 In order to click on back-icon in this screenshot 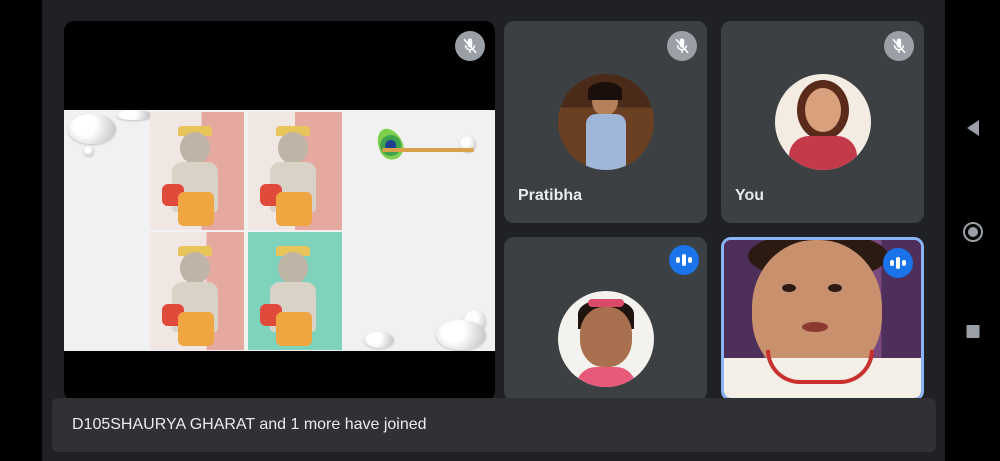, I will do `click(972, 128)`.